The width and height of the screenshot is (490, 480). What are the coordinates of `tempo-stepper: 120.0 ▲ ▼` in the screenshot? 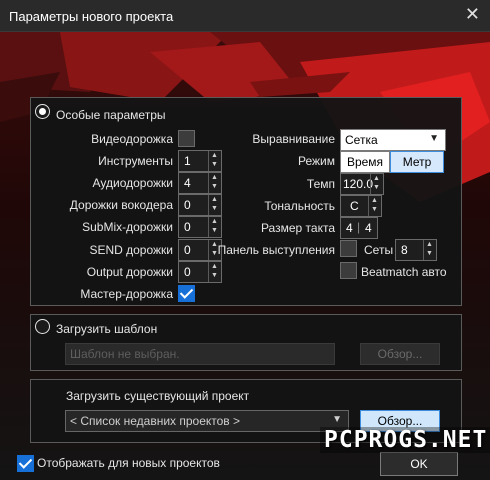 It's located at (362, 184).